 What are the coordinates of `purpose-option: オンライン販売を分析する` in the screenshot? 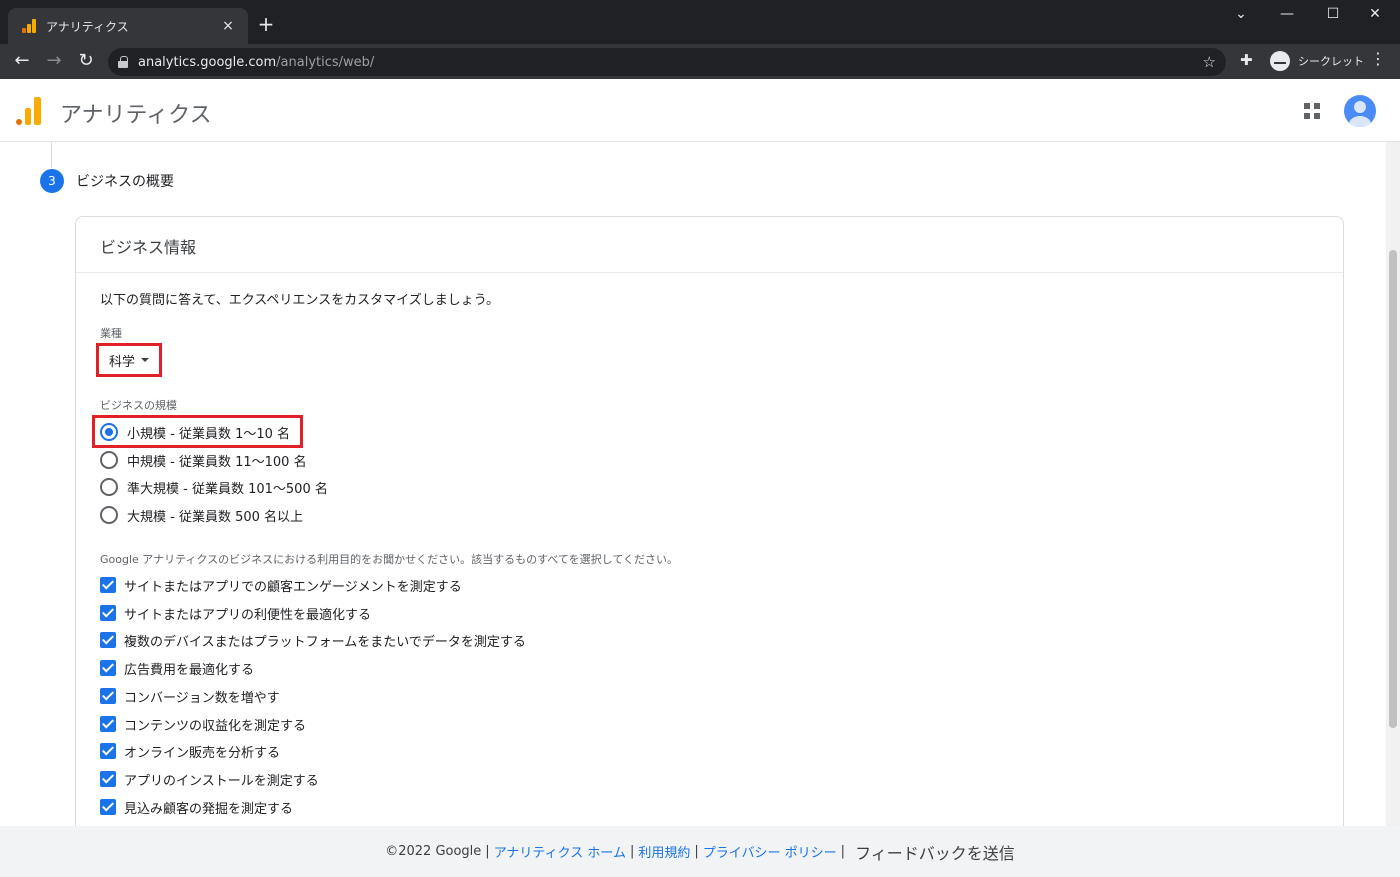 It's located at (190, 751).